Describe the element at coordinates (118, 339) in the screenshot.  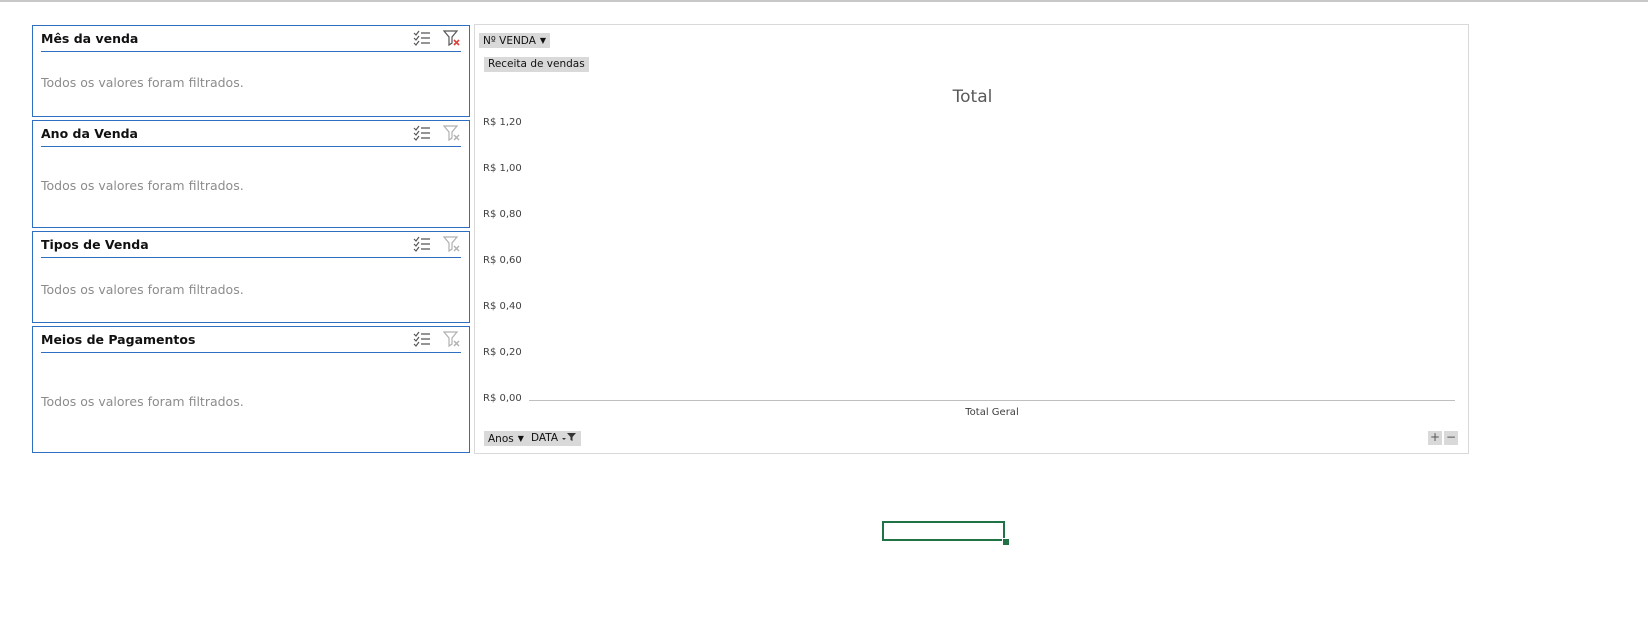
I see `slicer-title: Meios de Pagamentos` at that location.